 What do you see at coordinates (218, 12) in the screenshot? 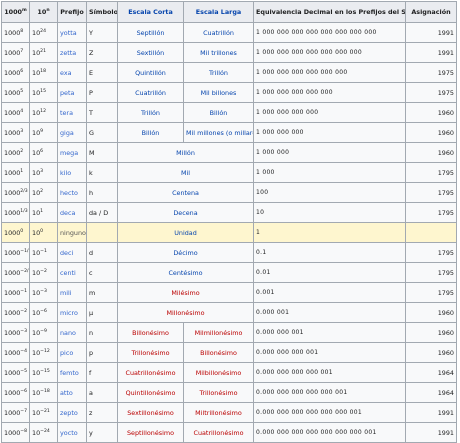
I see `header-long-scale: Escala Larga` at bounding box center [218, 12].